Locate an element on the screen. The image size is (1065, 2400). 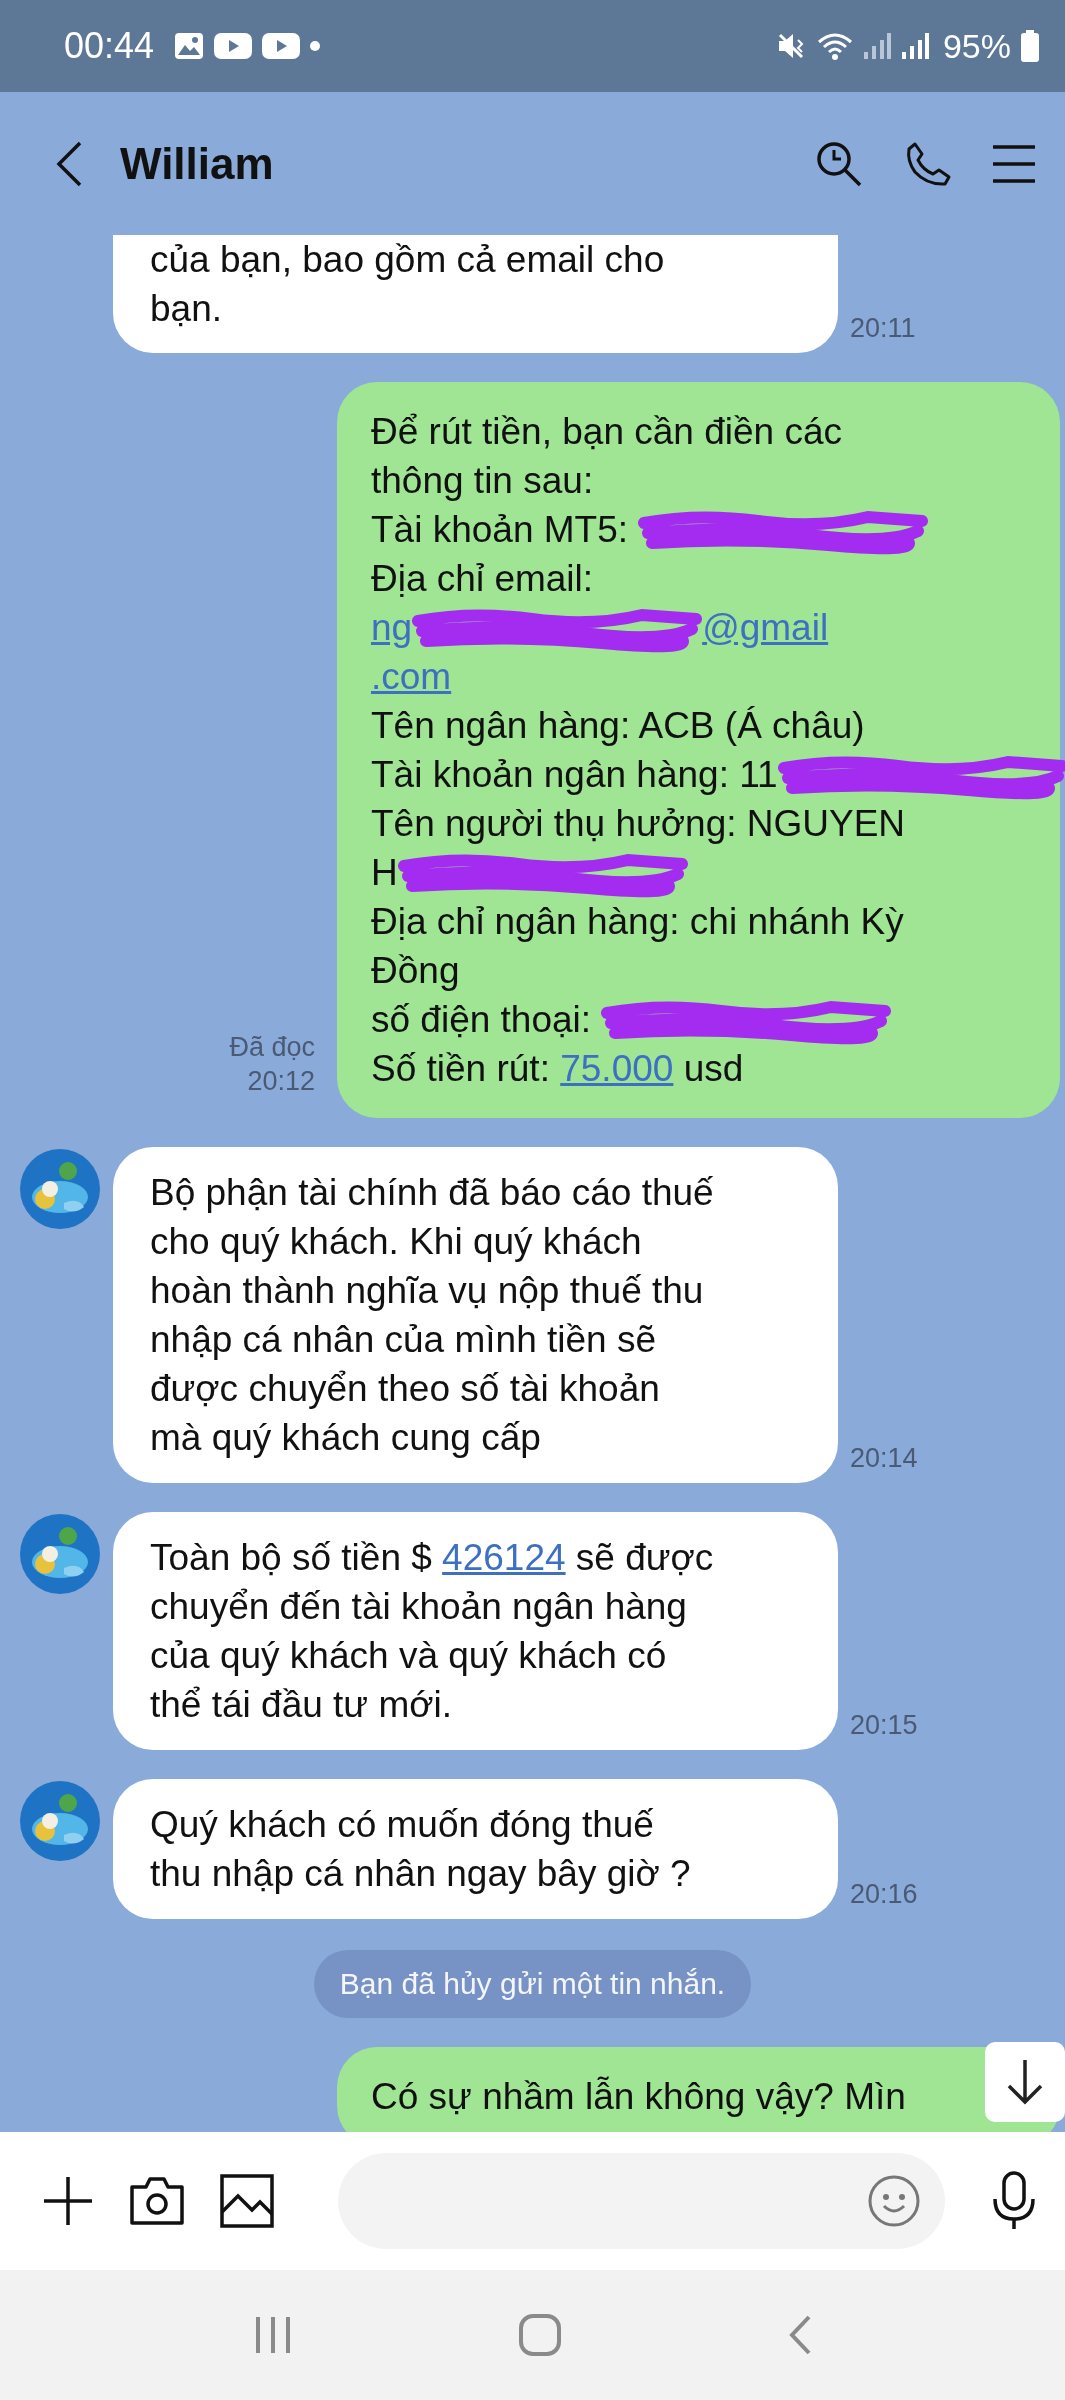
plus-icon is located at coordinates (68, 2201).